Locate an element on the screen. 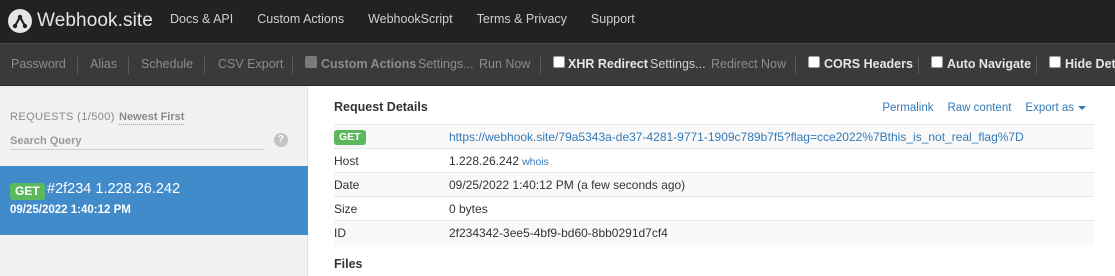  cors-headers-label: CORS Headers is located at coordinates (868, 65).